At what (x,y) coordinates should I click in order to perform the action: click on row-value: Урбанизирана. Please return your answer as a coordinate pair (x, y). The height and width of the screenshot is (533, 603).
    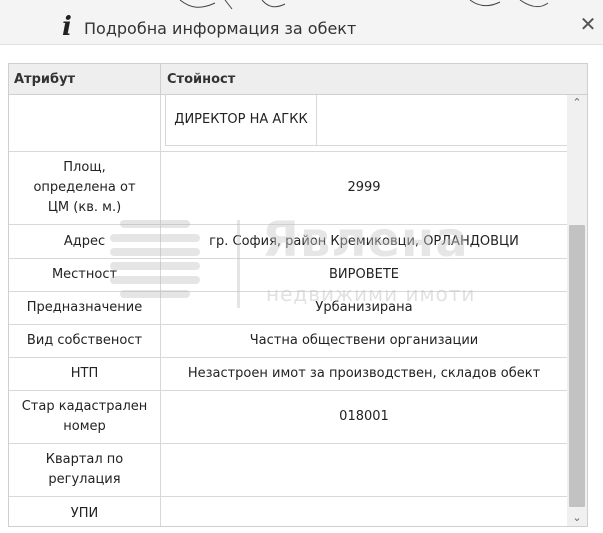
    Looking at the image, I should click on (364, 307).